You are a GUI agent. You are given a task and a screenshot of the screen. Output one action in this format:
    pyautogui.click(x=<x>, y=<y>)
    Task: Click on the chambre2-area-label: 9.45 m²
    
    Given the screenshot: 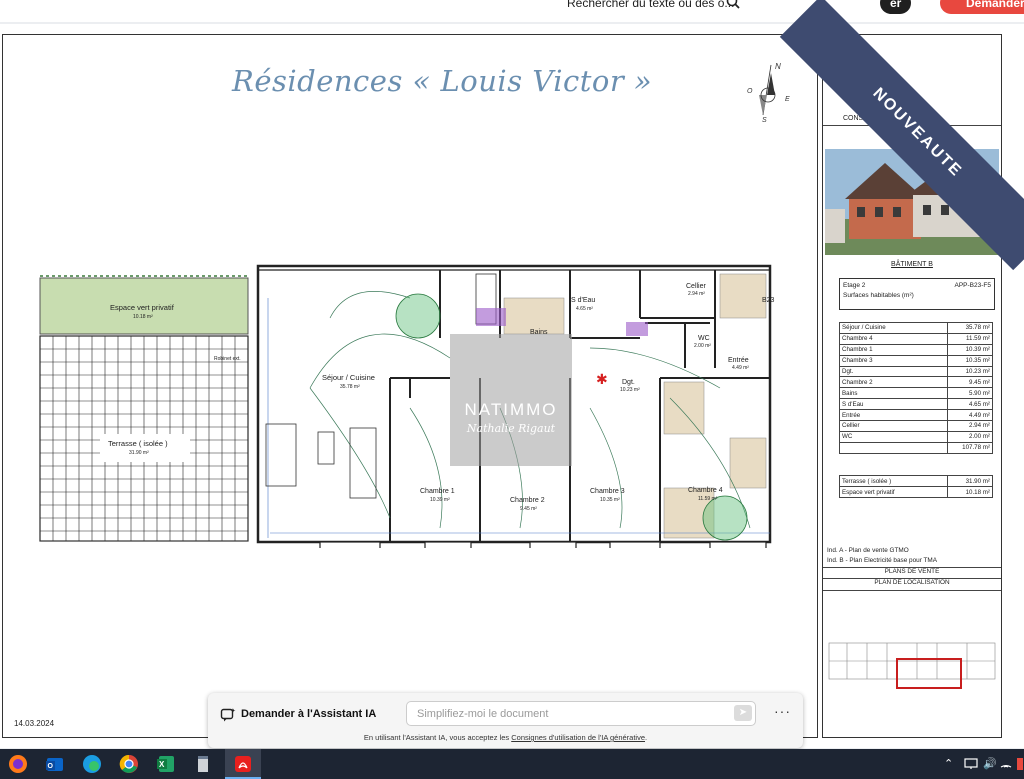 What is the action you would take?
    pyautogui.click(x=528, y=509)
    